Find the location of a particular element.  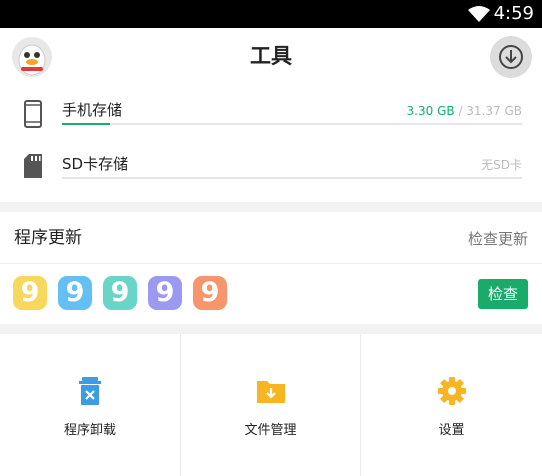

page-title: 工具 is located at coordinates (271, 56).